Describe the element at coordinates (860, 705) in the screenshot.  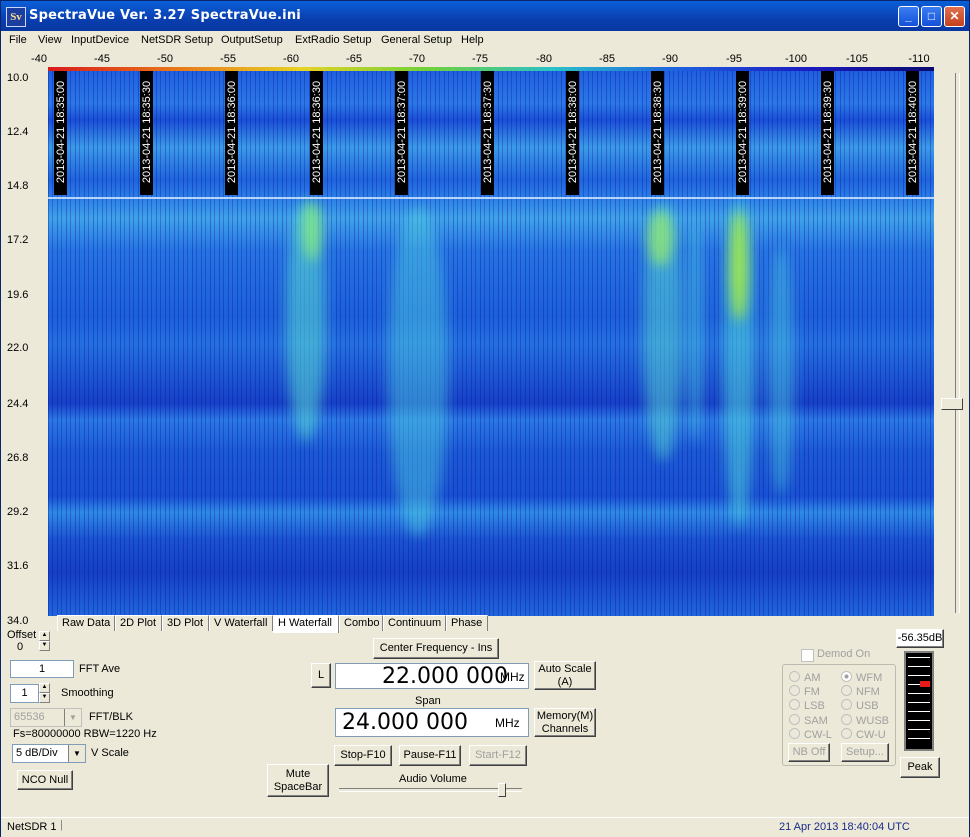
I see `radio-usb: USB` at that location.